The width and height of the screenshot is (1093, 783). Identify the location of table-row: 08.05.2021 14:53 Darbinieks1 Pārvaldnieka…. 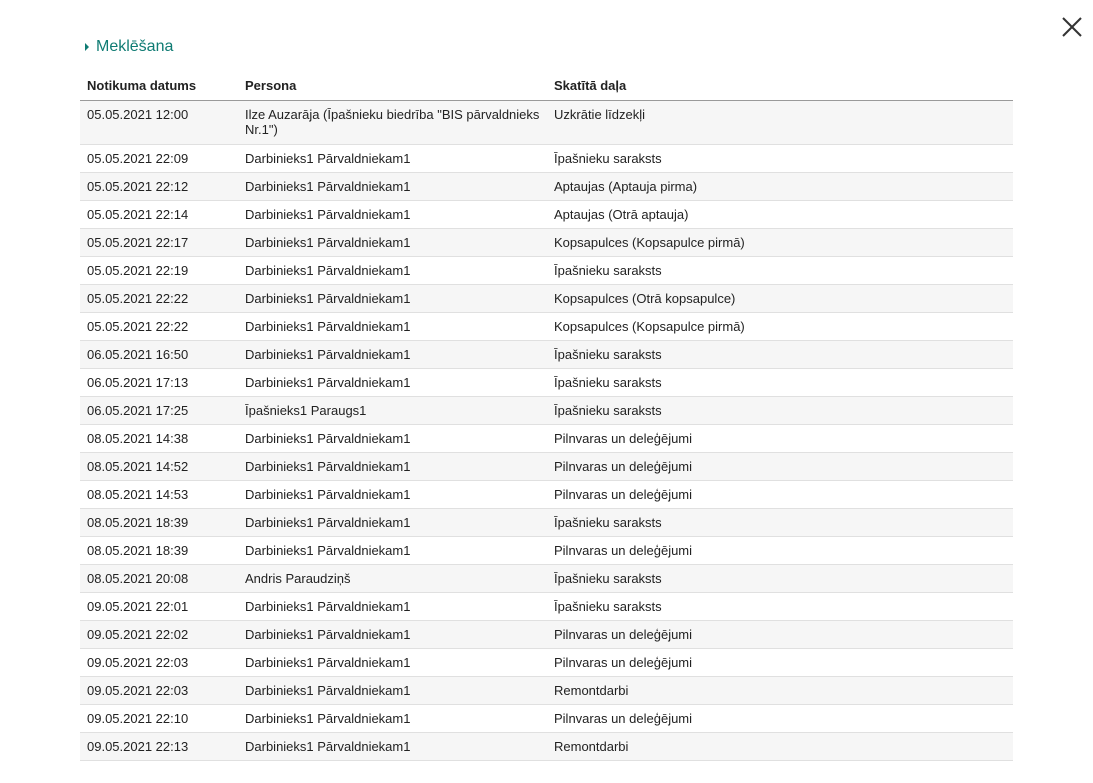
(546, 494).